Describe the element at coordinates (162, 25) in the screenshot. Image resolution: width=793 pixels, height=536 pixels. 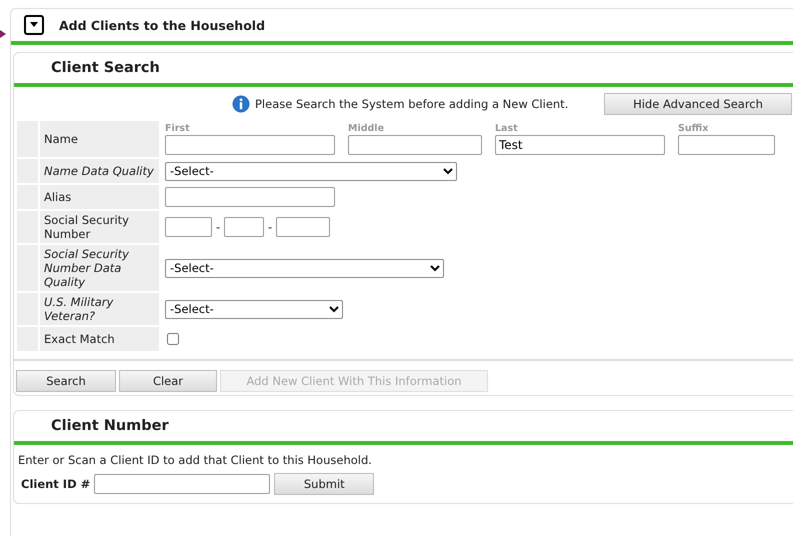
I see `section-title: Add Clients to the Household` at that location.